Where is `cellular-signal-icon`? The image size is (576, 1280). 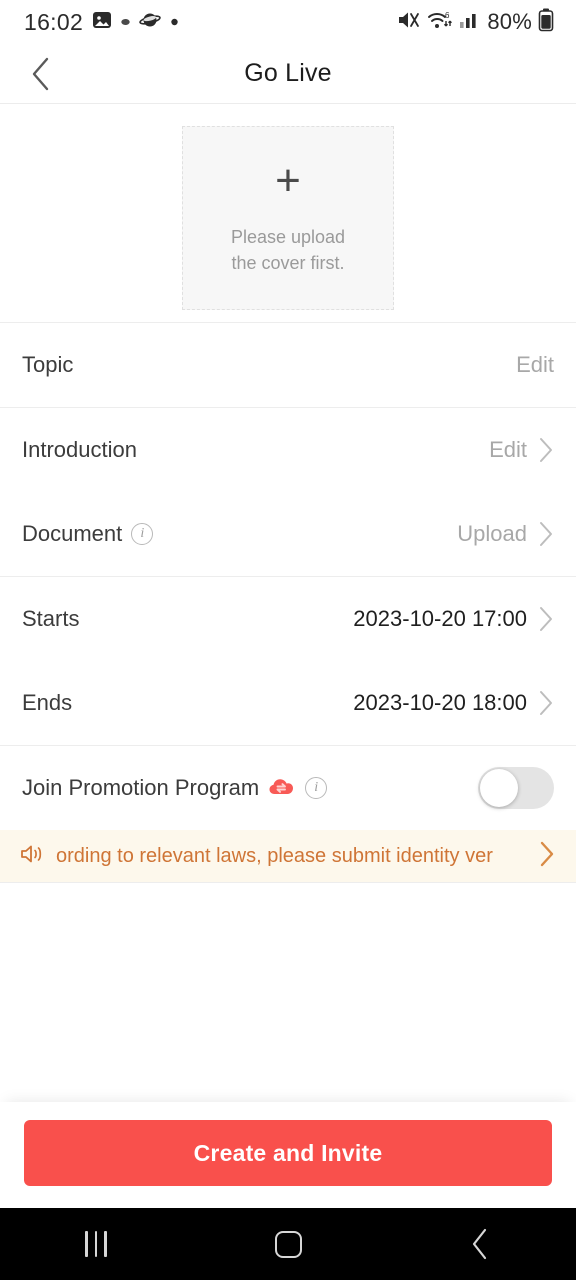
cellular-signal-icon is located at coordinates (470, 22).